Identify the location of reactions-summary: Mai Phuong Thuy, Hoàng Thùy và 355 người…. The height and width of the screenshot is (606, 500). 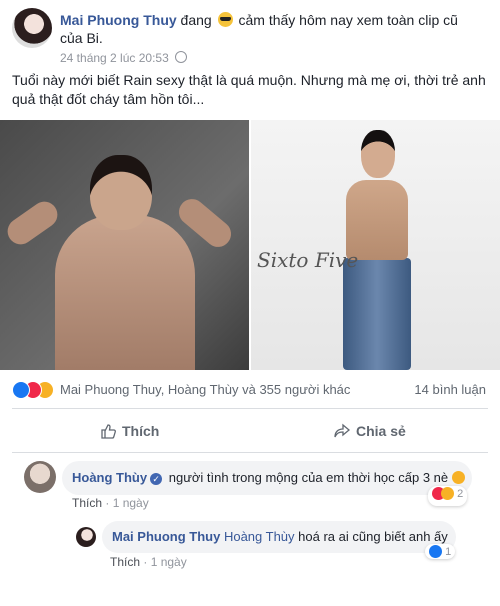
(250, 390).